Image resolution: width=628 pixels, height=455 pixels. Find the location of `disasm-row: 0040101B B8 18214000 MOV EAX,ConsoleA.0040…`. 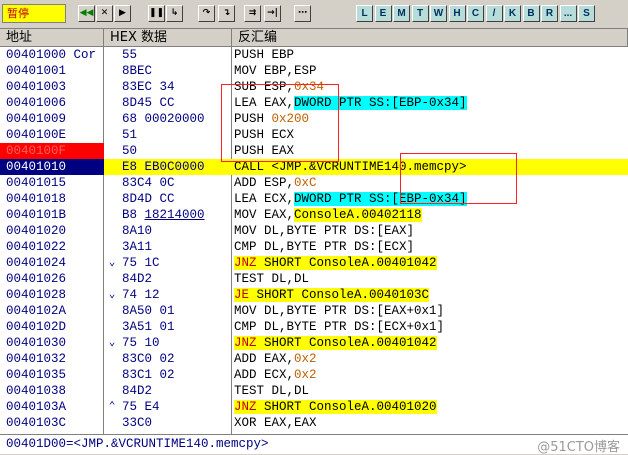

disasm-row: 0040101B B8 18214000 MOV EAX,ConsoleA.0040… is located at coordinates (314, 215).